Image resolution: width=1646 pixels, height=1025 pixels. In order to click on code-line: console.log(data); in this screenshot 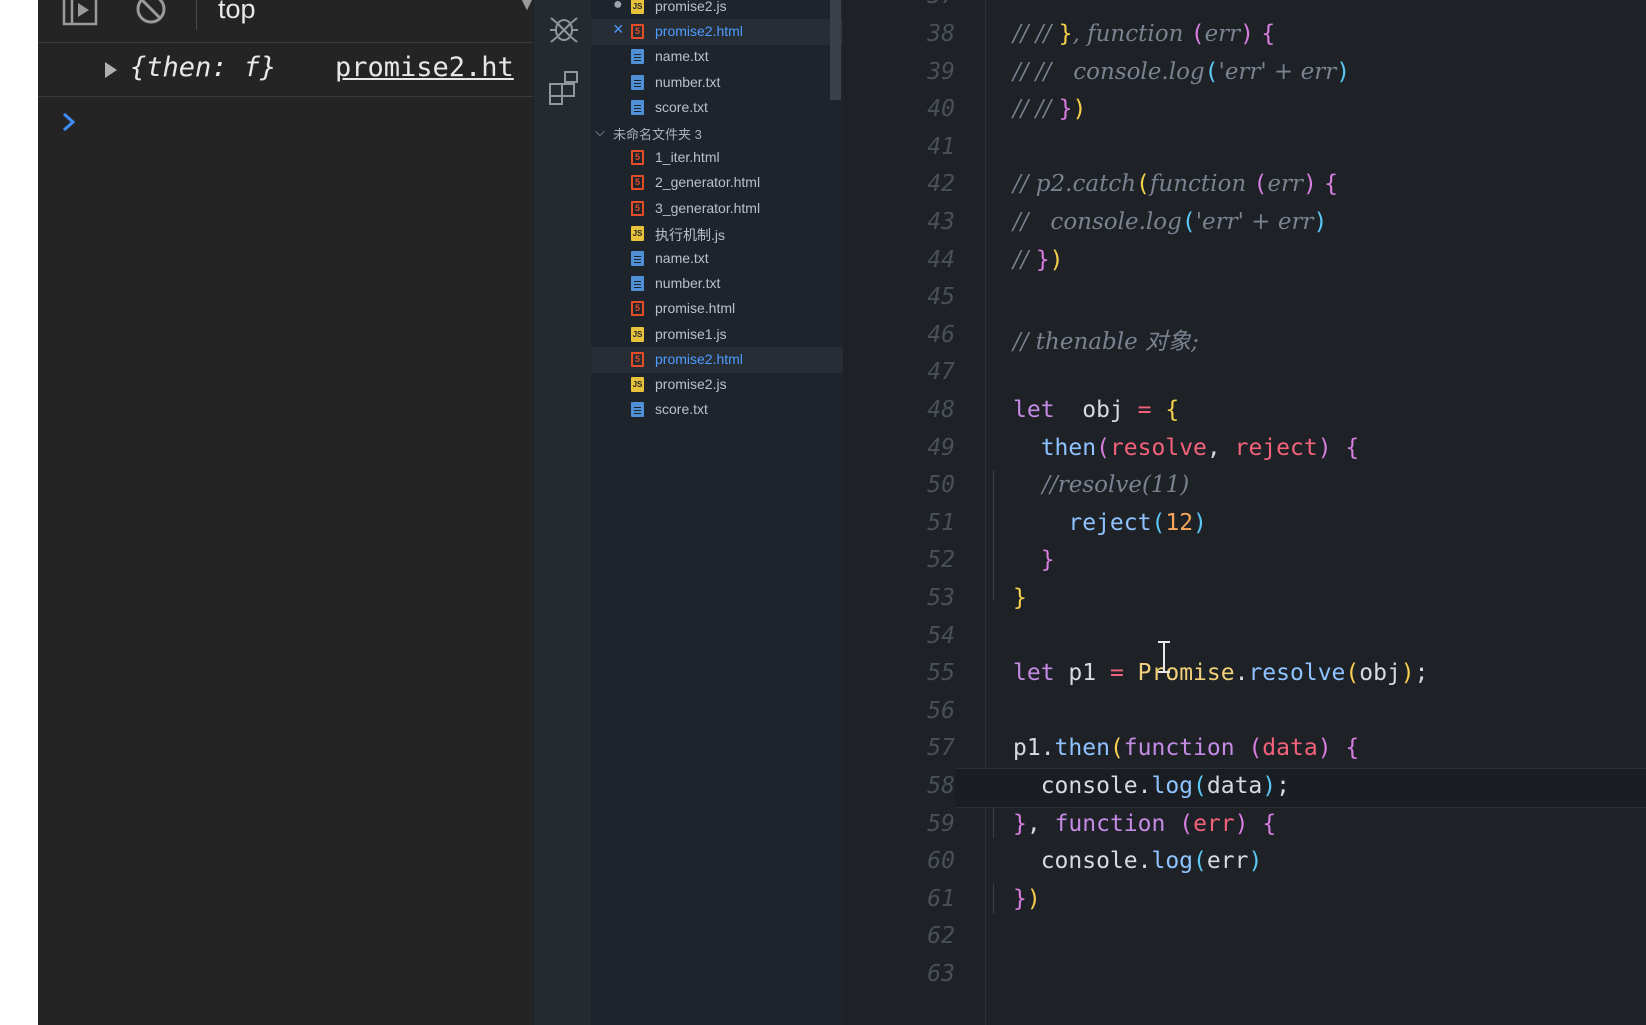, I will do `click(1151, 786)`.